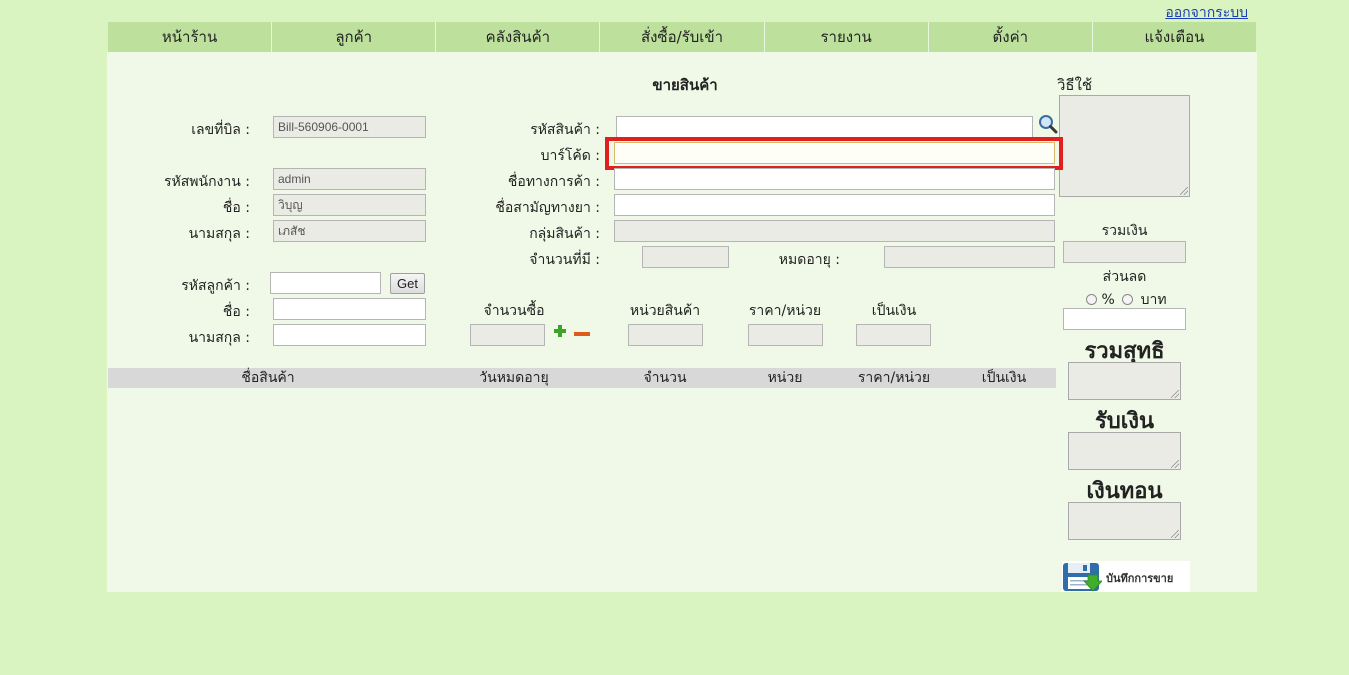 The image size is (1349, 675). I want to click on save-sale-label: บันทึกการขาย, so click(1140, 578).